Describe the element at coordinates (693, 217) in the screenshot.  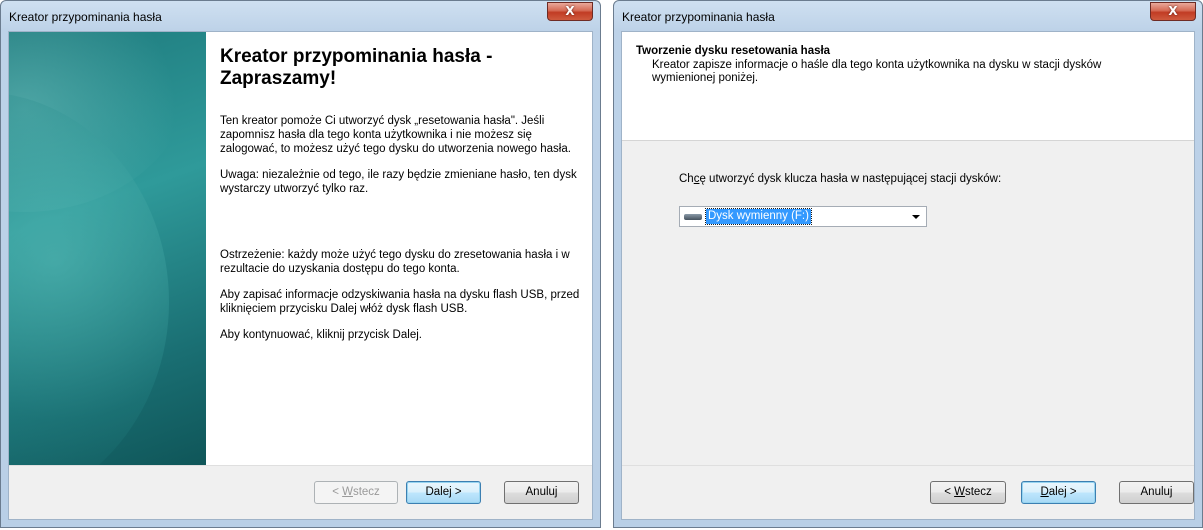
I see `removable-drive-icon` at that location.